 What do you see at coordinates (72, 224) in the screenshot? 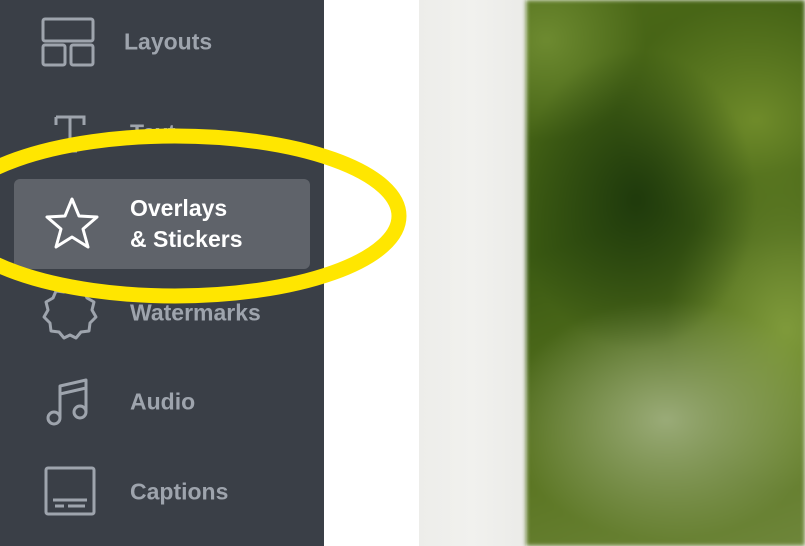
I see `star-icon` at bounding box center [72, 224].